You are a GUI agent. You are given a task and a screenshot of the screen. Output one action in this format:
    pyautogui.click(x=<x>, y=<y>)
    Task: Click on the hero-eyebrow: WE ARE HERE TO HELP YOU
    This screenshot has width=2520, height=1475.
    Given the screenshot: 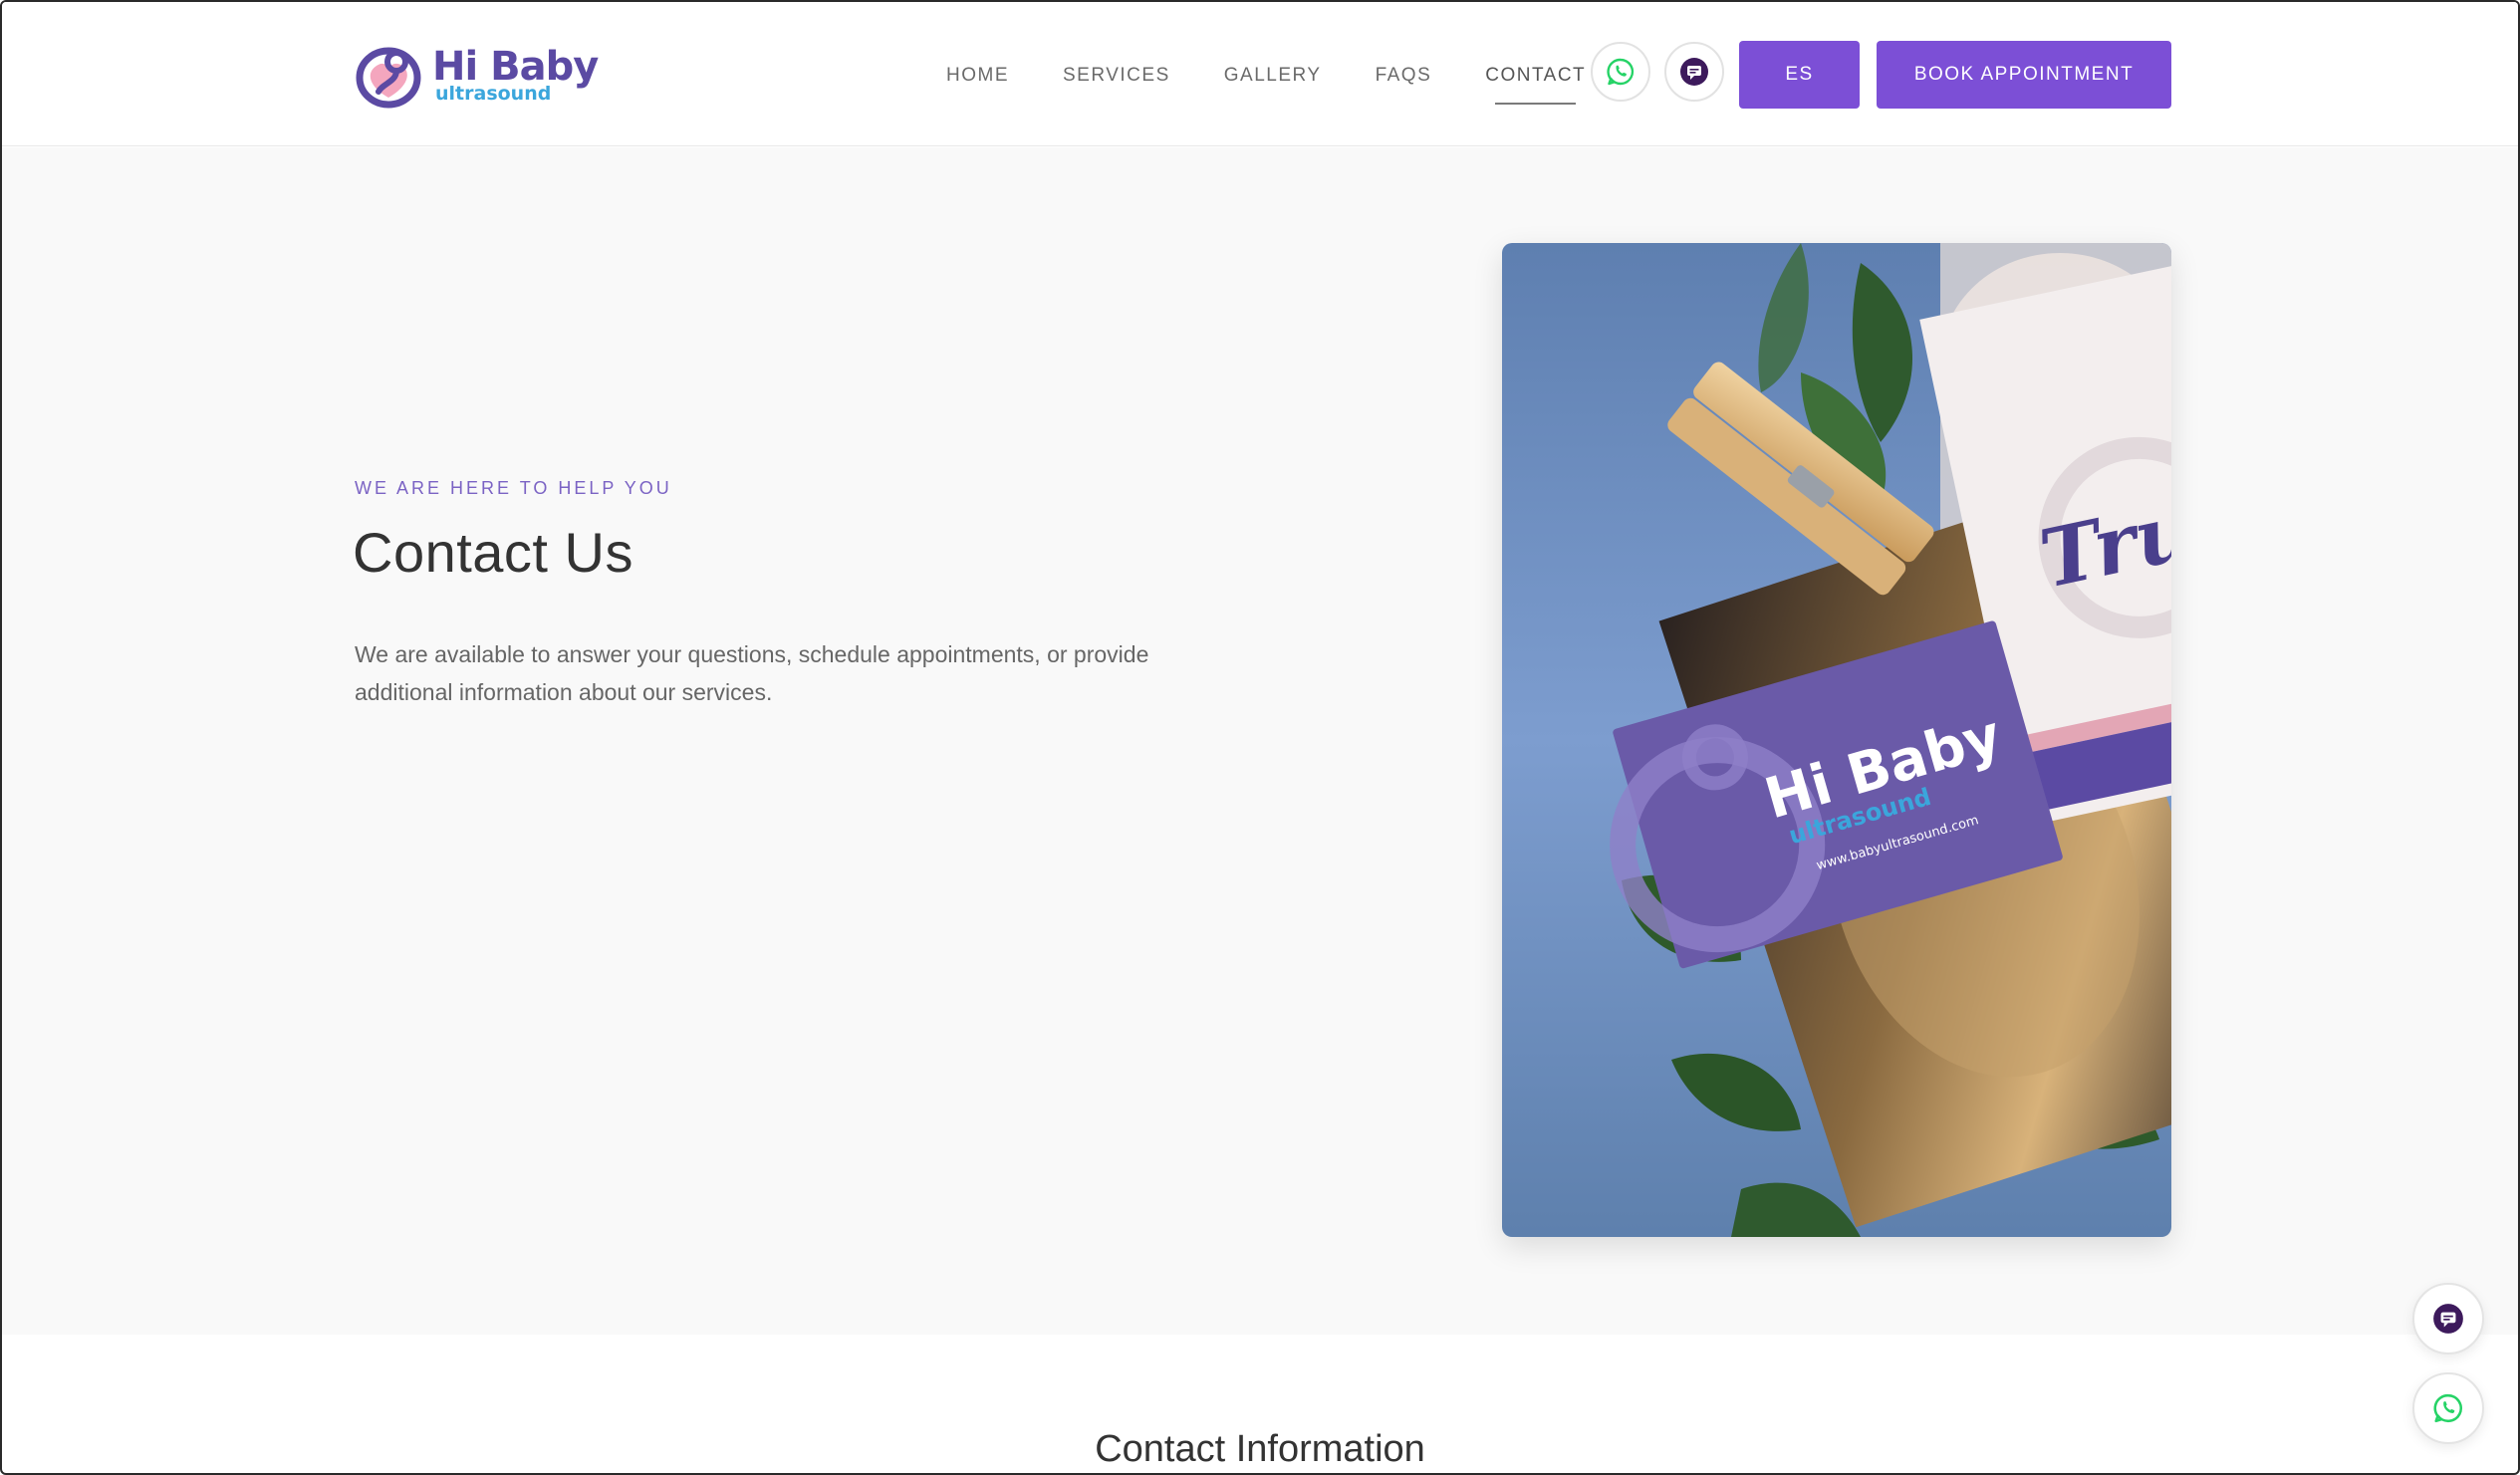 What is the action you would take?
    pyautogui.click(x=513, y=488)
    